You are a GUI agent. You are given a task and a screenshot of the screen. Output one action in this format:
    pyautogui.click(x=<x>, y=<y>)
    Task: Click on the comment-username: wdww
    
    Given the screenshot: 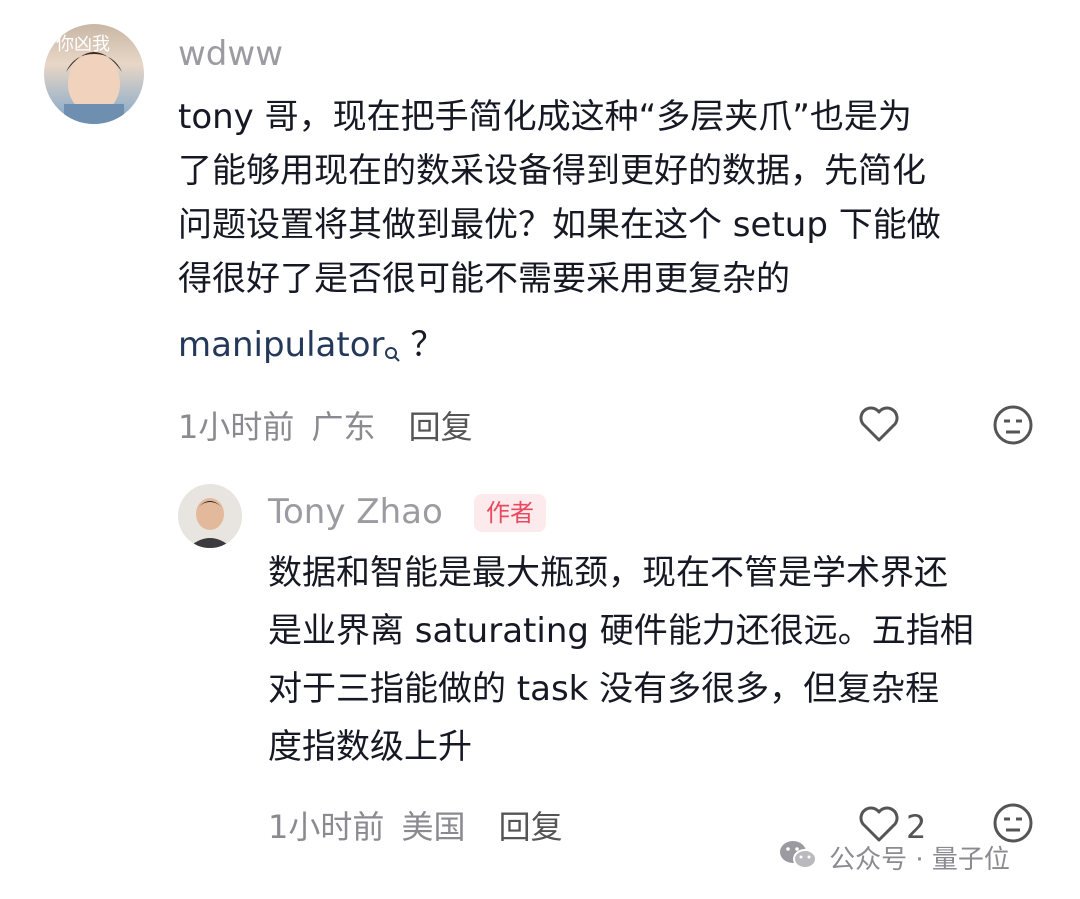 What is the action you would take?
    pyautogui.click(x=230, y=54)
    